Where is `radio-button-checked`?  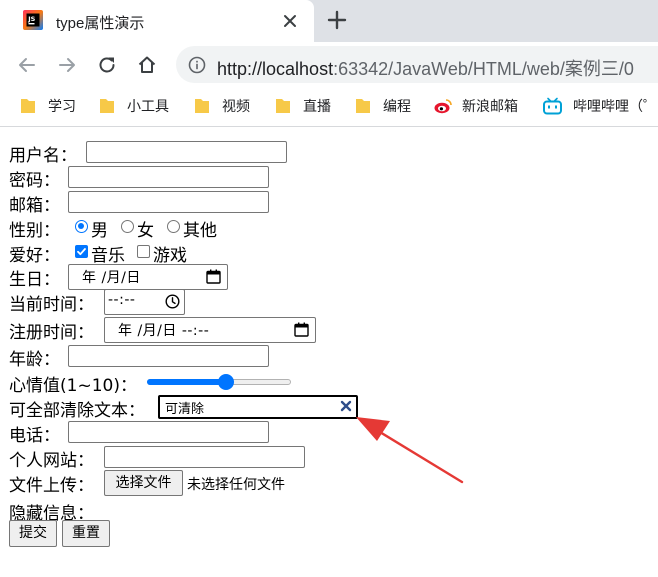 radio-button-checked is located at coordinates (81, 226).